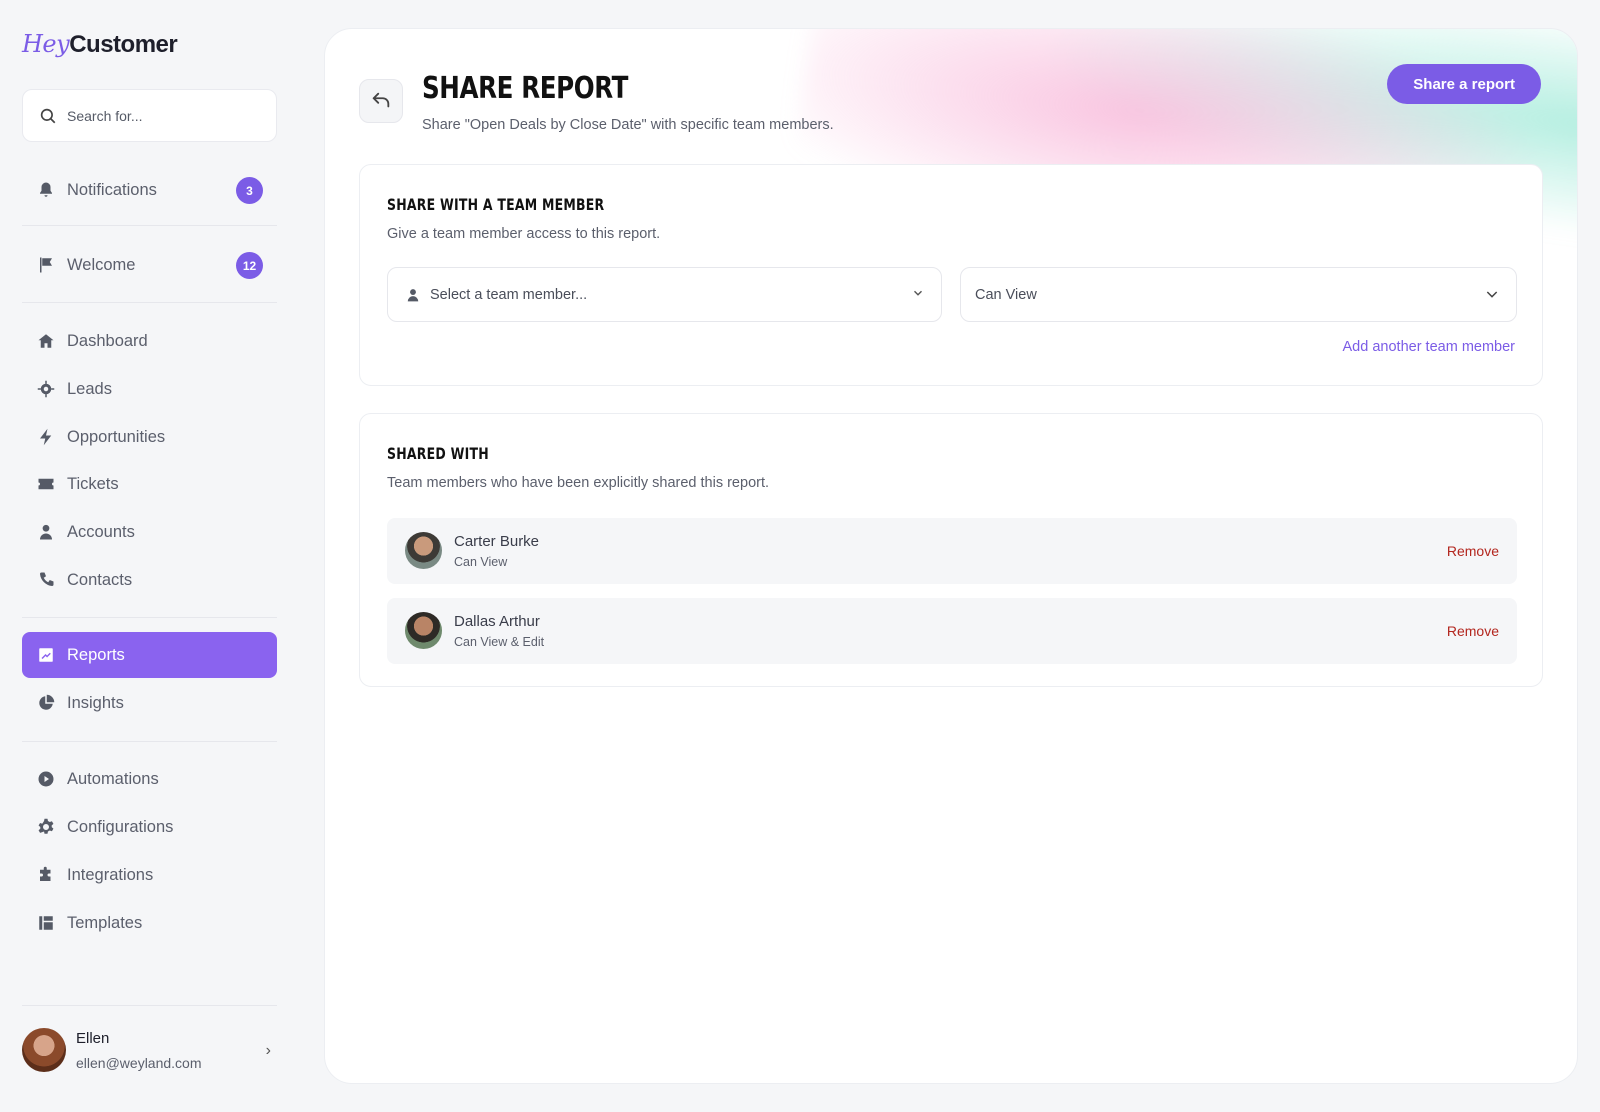  What do you see at coordinates (46, 827) in the screenshot?
I see `gear-icon` at bounding box center [46, 827].